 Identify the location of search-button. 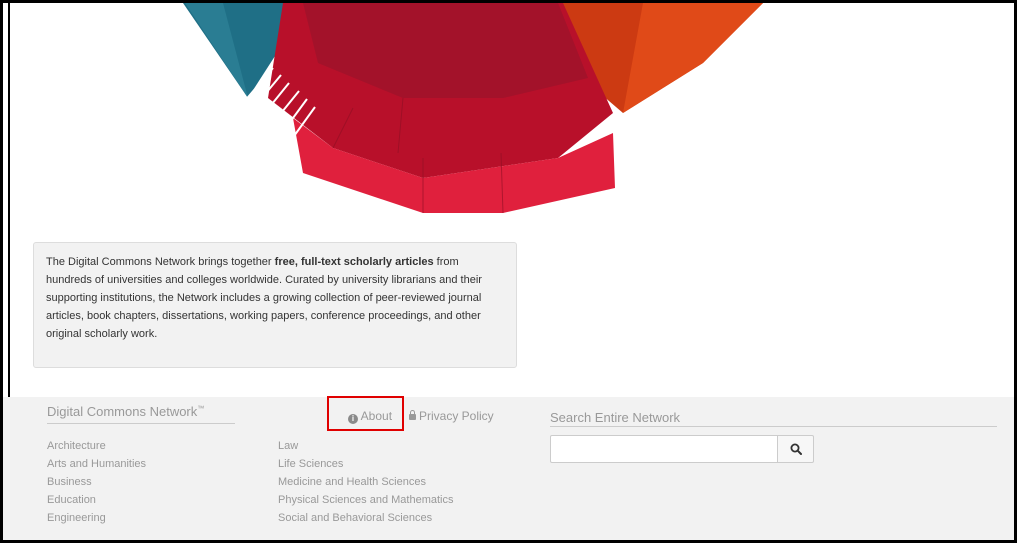
(795, 449).